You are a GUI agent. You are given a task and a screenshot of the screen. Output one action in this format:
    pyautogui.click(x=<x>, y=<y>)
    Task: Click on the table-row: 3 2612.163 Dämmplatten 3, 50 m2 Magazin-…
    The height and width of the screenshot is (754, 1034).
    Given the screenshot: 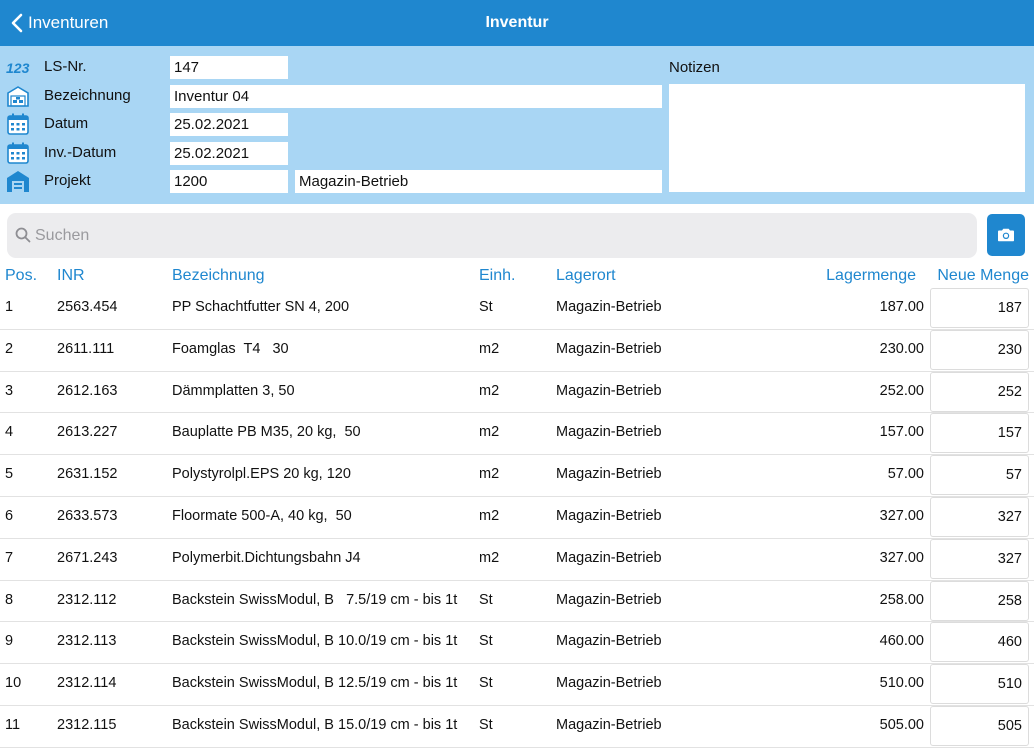 What is the action you would take?
    pyautogui.click(x=517, y=392)
    